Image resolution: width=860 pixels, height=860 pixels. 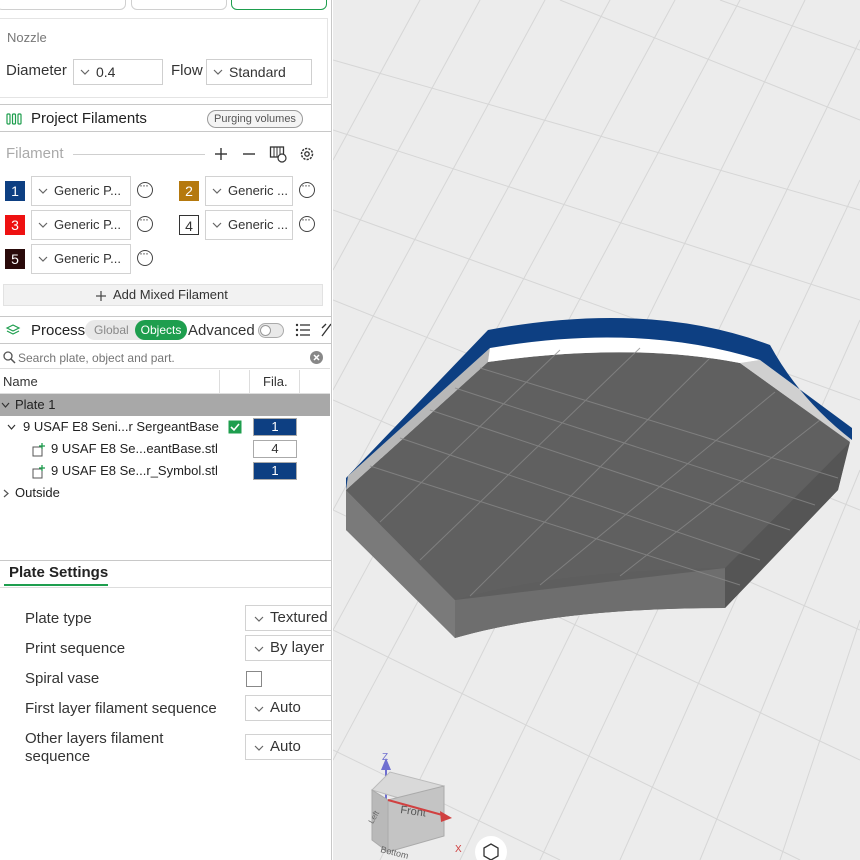 What do you see at coordinates (165, 471) in the screenshot?
I see `part-row: 9 USAF E8 Se...r_Symbol.stl 1` at bounding box center [165, 471].